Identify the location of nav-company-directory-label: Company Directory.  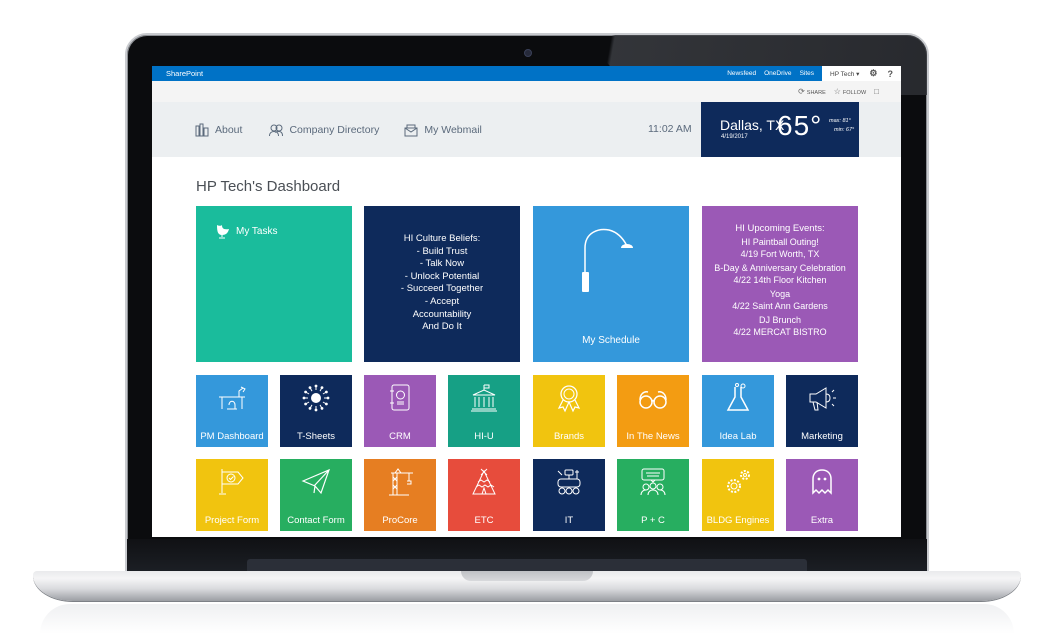
(334, 129).